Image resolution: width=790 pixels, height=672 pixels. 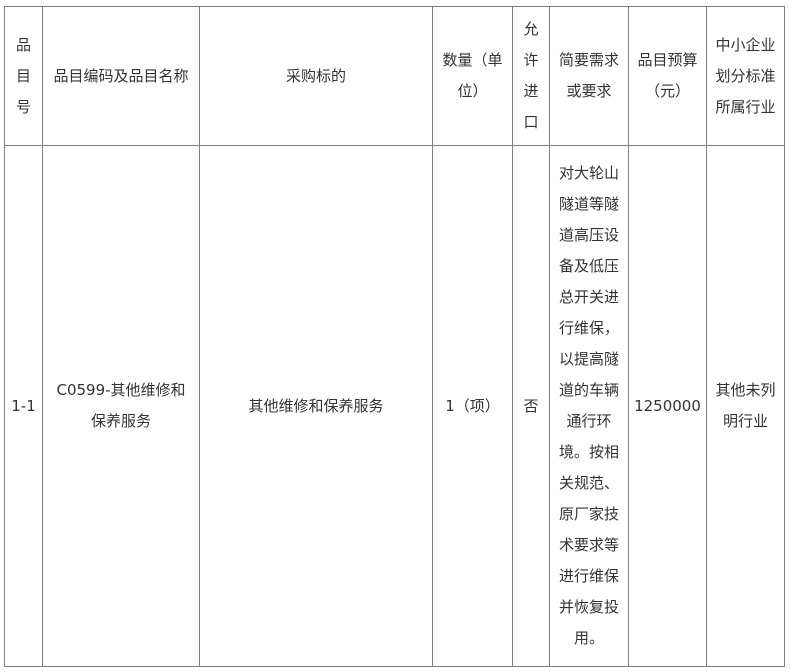 What do you see at coordinates (472, 76) in the screenshot?
I see `header-quantity: 数量（单位）` at bounding box center [472, 76].